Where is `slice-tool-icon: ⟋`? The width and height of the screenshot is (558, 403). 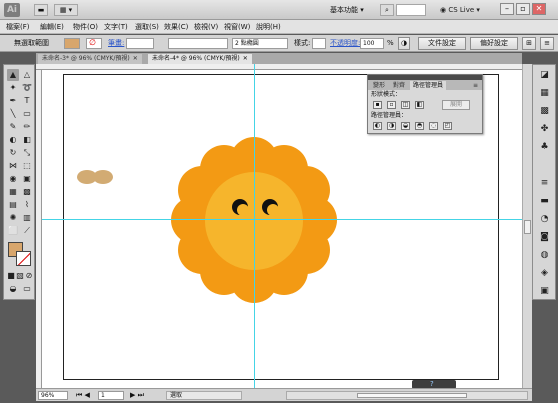 slice-tool-icon: ⟋ is located at coordinates (27, 231).